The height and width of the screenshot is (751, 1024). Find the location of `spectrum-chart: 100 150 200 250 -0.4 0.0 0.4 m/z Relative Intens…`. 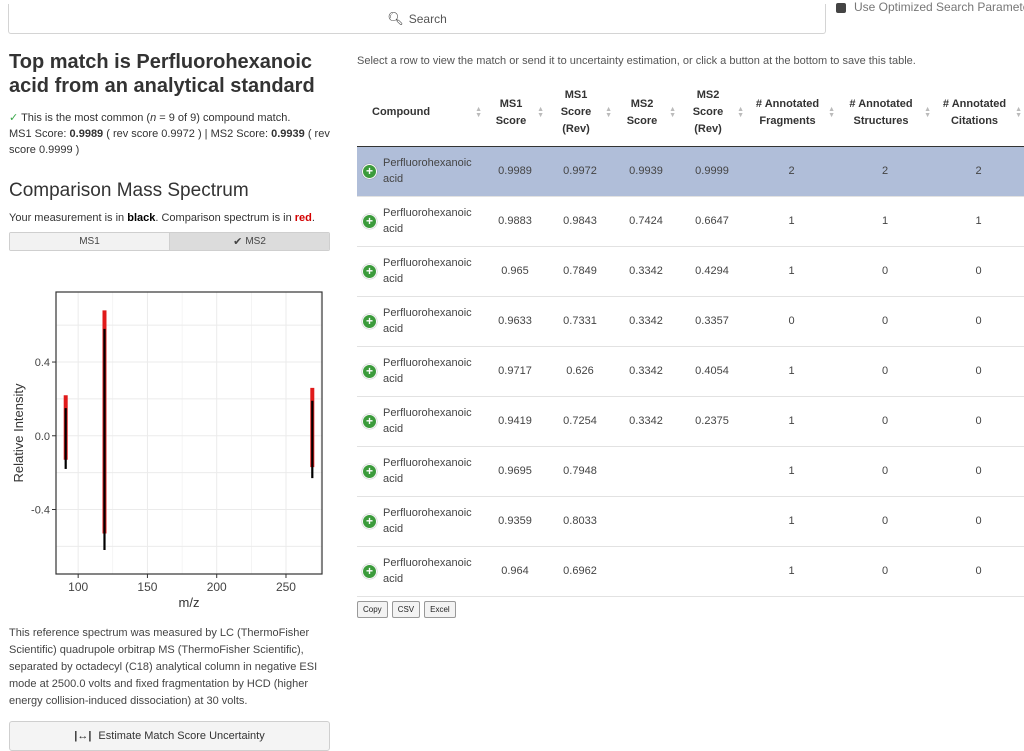

spectrum-chart: 100 150 200 250 -0.4 0.0 0.4 m/z Relative Intens… is located at coordinates (167, 450).